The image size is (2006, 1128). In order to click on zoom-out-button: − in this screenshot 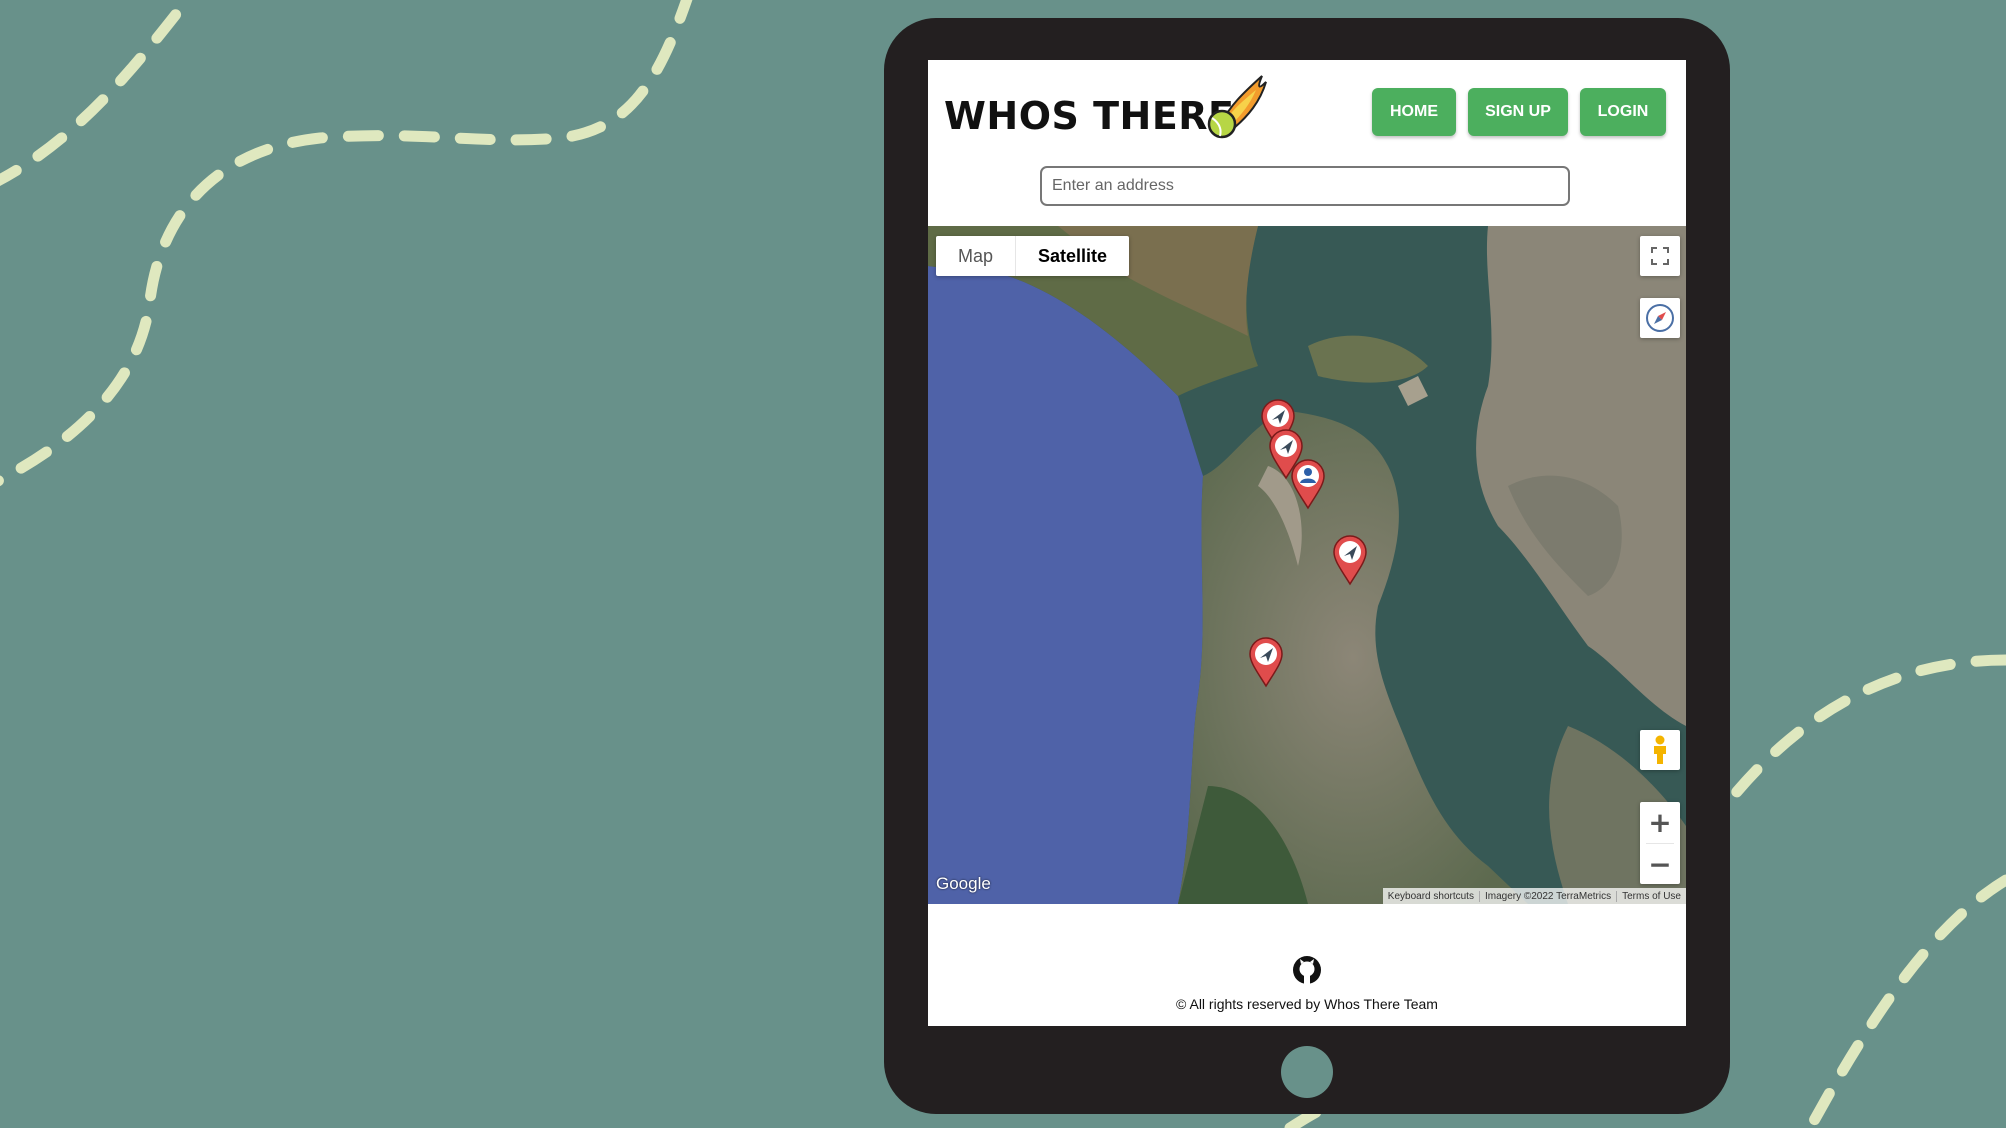, I will do `click(1660, 864)`.